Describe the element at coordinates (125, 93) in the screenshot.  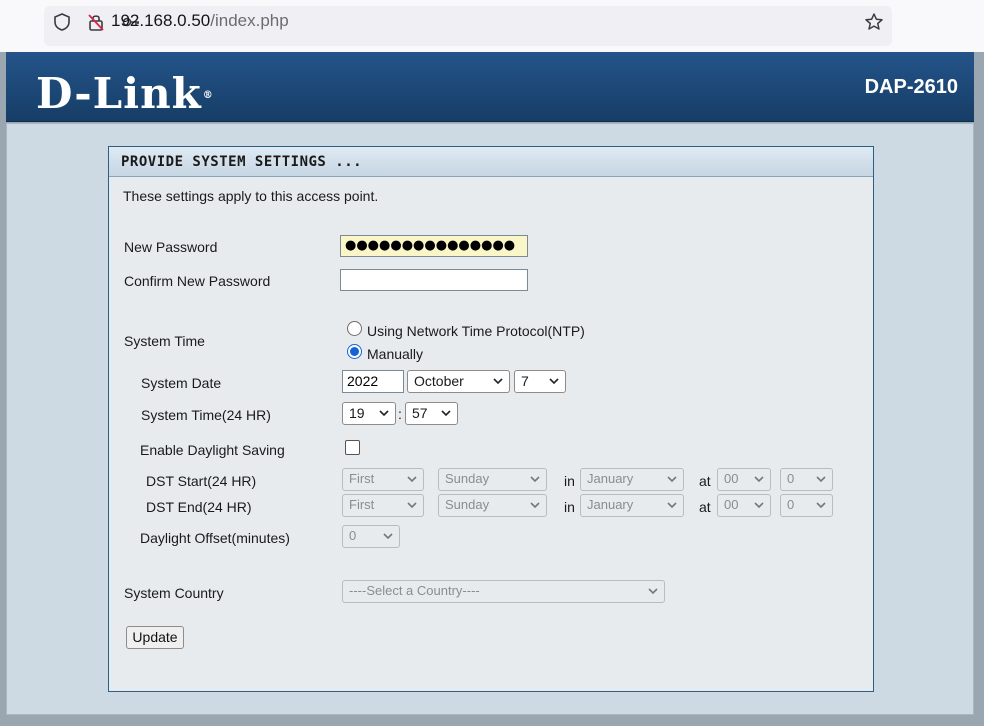
I see `dlink-logo: D-Link®` at that location.